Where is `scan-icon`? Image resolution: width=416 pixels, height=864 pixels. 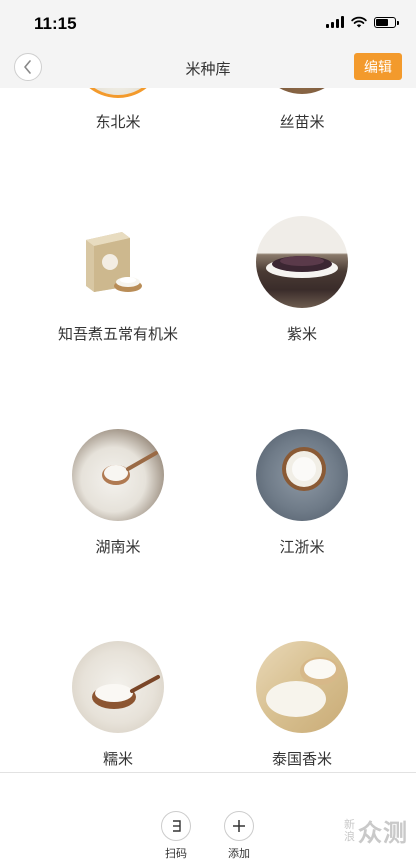 scan-icon is located at coordinates (177, 826).